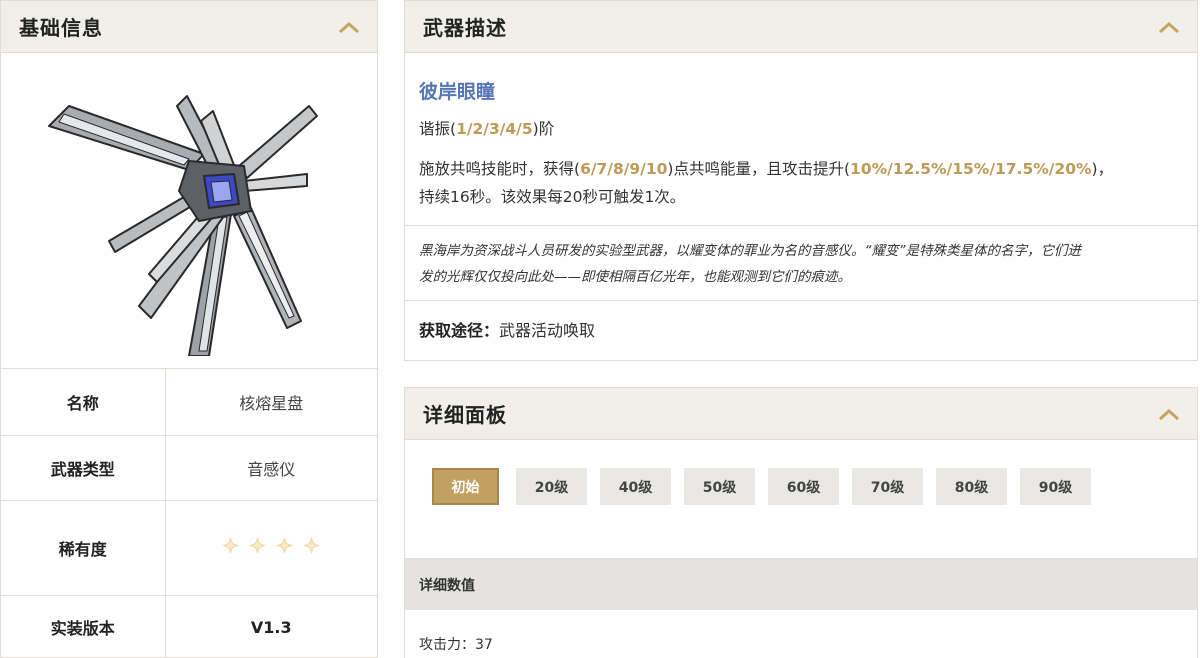  Describe the element at coordinates (459, 330) in the screenshot. I see `acquire-label: 获取途径：` at that location.